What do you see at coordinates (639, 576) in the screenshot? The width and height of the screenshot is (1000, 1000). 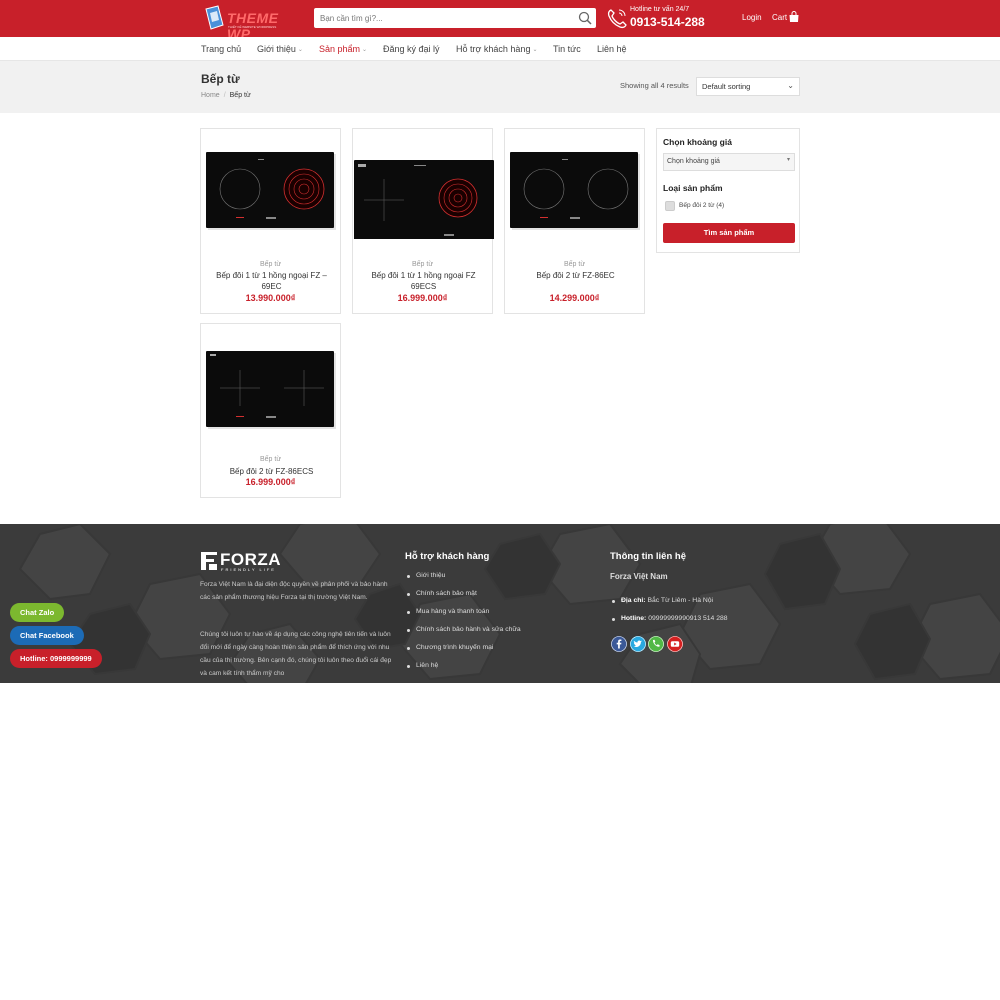 I see `company-name: Forza Việt Nam` at bounding box center [639, 576].